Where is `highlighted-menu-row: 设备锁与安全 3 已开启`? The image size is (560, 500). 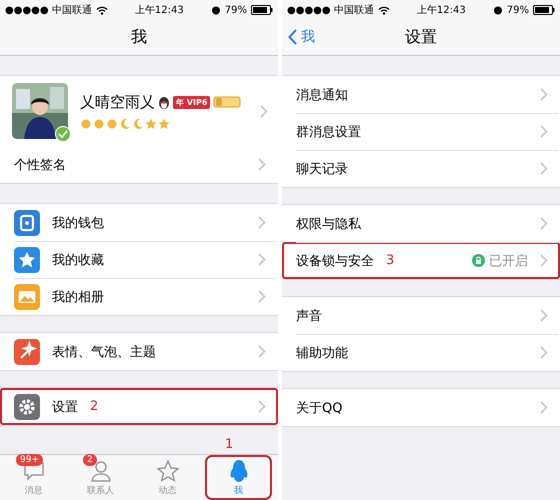 highlighted-menu-row: 设备锁与安全 3 已开启 is located at coordinates (421, 260).